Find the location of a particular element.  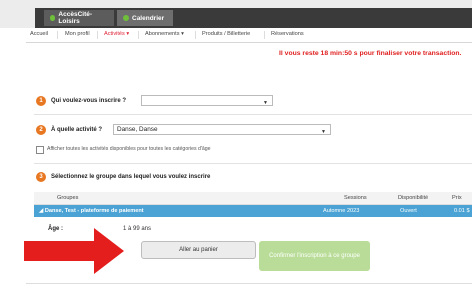

tab-acces-cite-loisirs: AccèsCité-Loisirs is located at coordinates (79, 18).